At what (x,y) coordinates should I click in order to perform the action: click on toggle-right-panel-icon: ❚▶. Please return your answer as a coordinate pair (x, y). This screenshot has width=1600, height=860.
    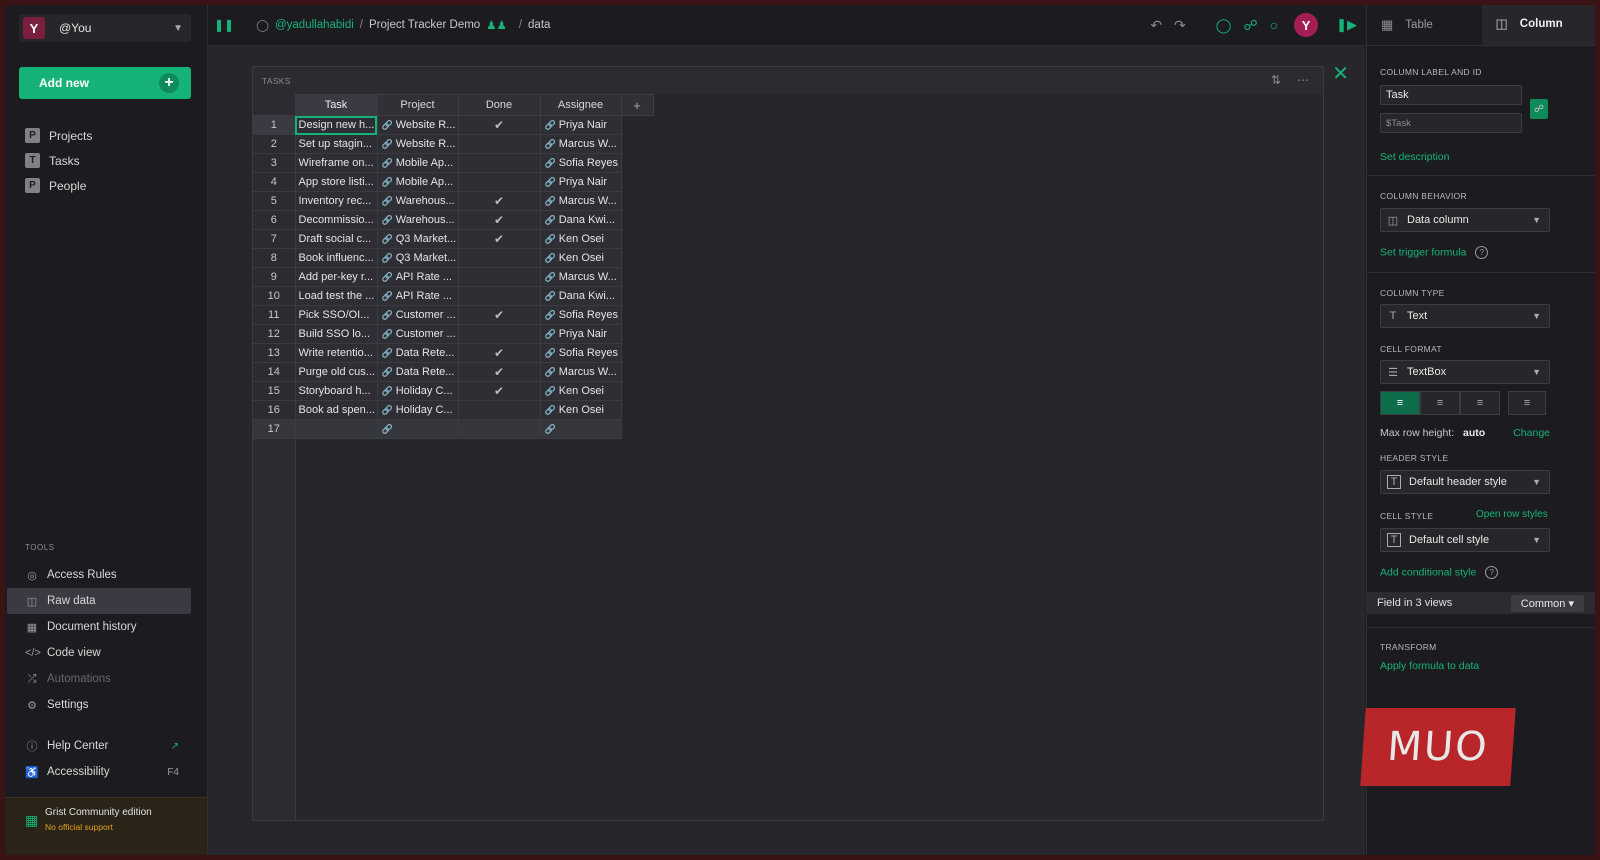
    Looking at the image, I should click on (1346, 25).